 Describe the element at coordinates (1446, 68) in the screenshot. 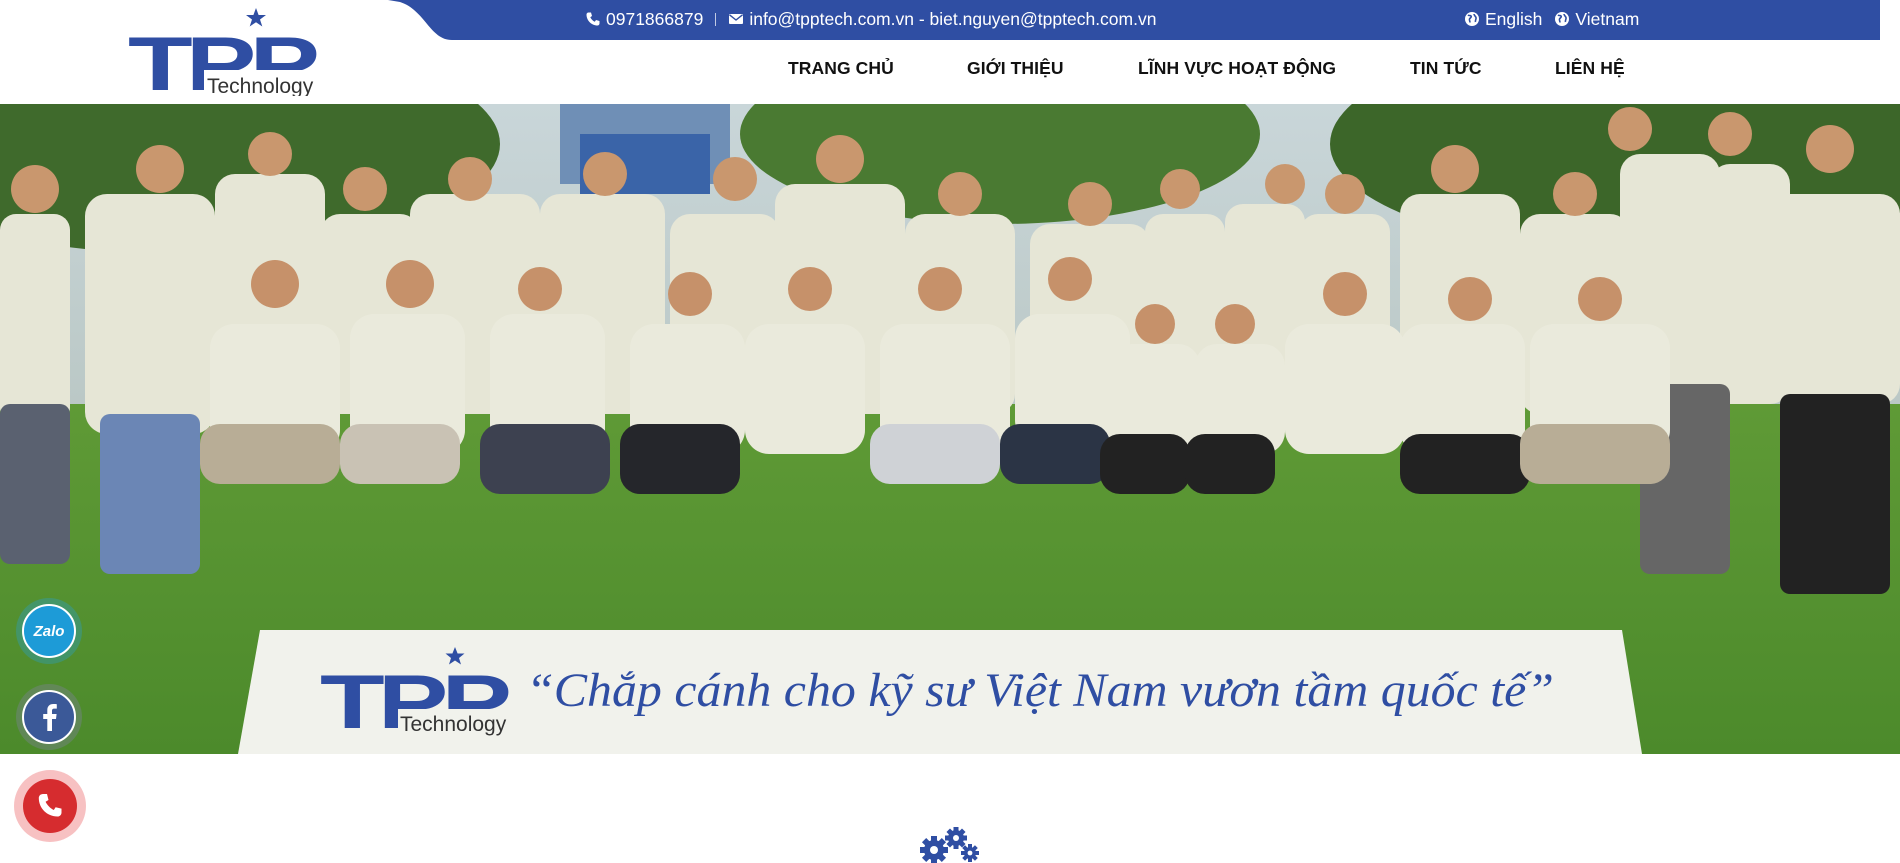

I see `nav-item-news: TIN TỨC` at that location.